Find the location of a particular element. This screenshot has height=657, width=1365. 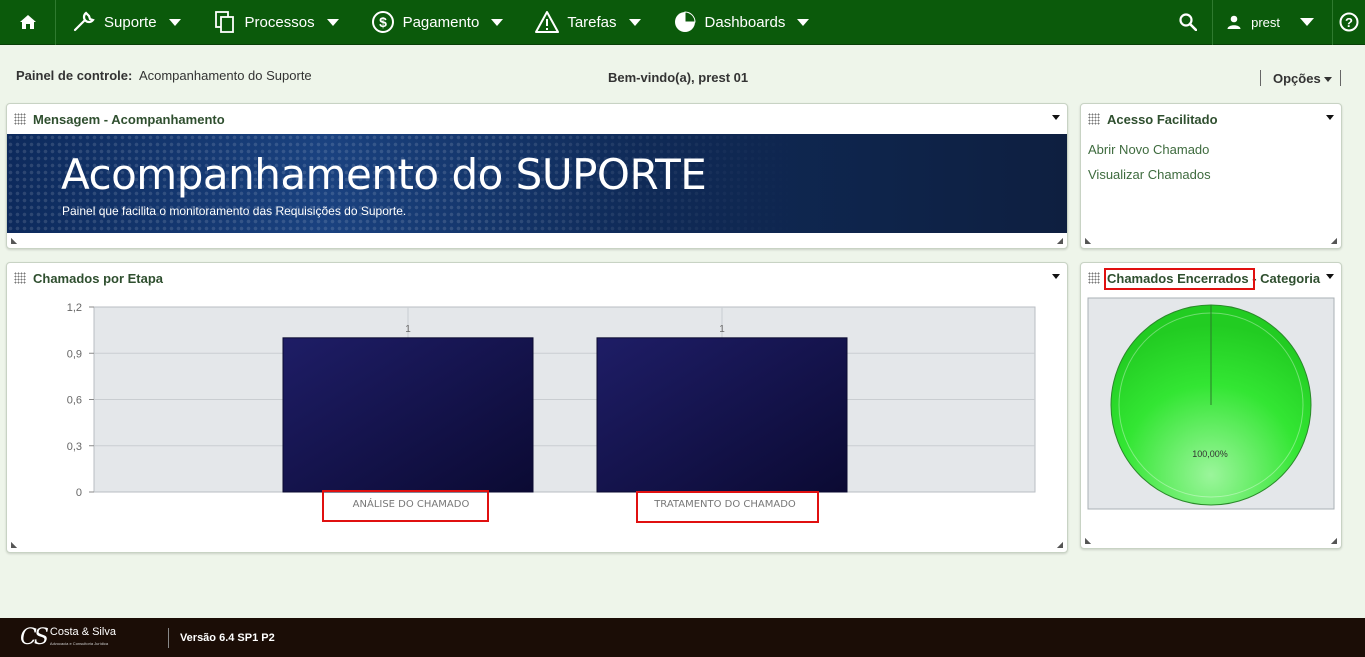

panel-header: Acesso Facilitado is located at coordinates (1211, 119).